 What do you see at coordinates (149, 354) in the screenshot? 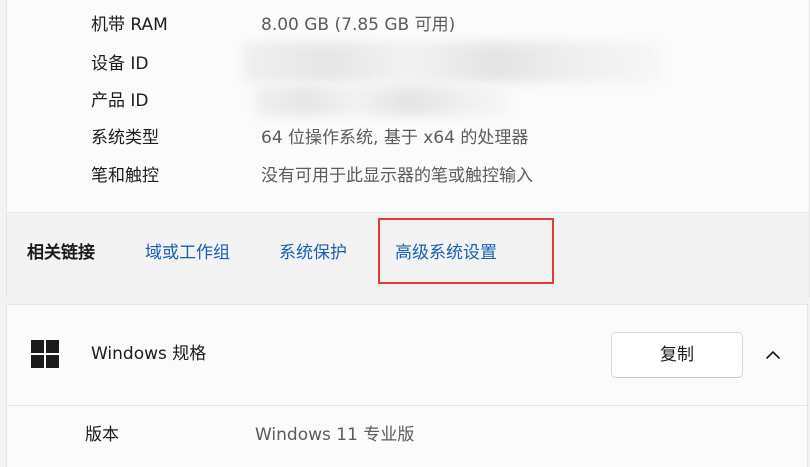
I see `windows-spec-title: Windows 规格` at bounding box center [149, 354].